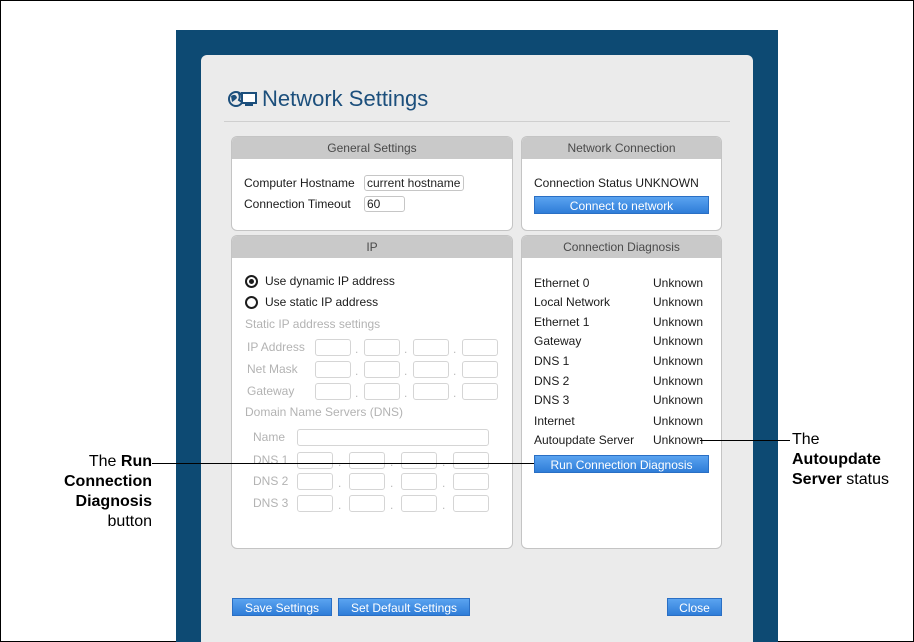 Image resolution: width=914 pixels, height=642 pixels. I want to click on callout-autoupdate-status: The Autoupdate Server status, so click(853, 460).